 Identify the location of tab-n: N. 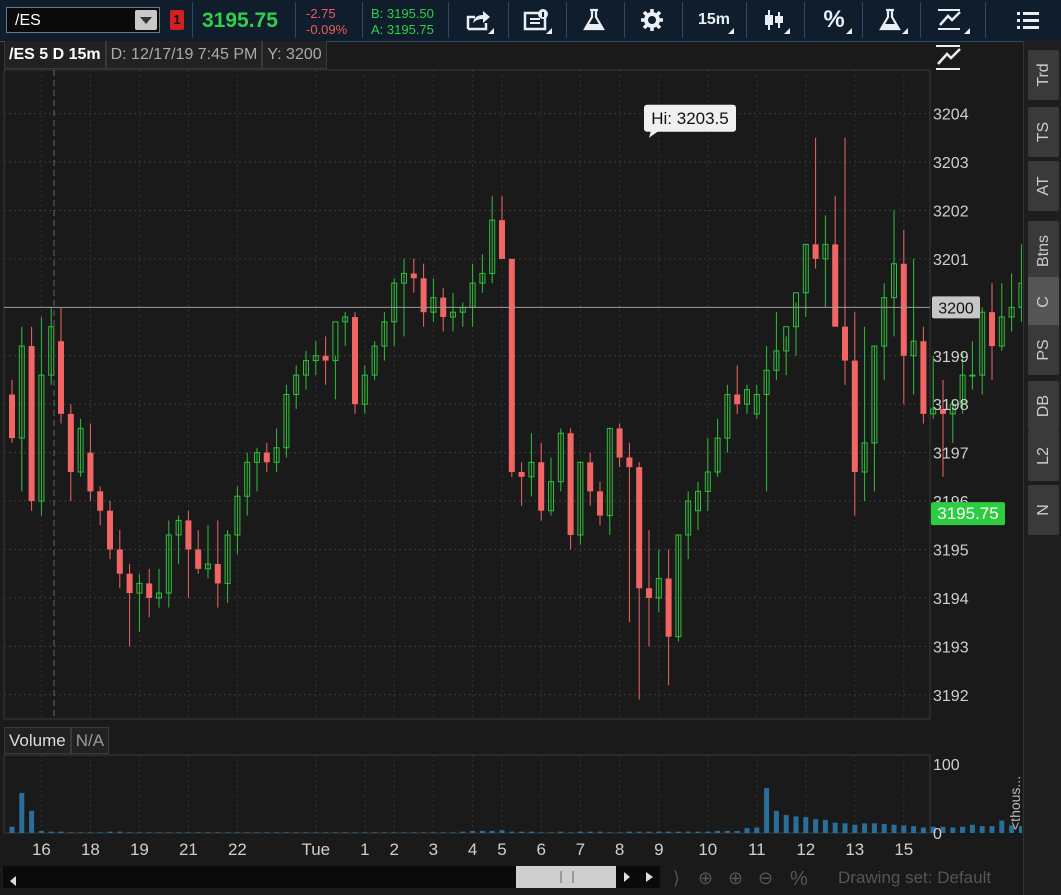
(1043, 510).